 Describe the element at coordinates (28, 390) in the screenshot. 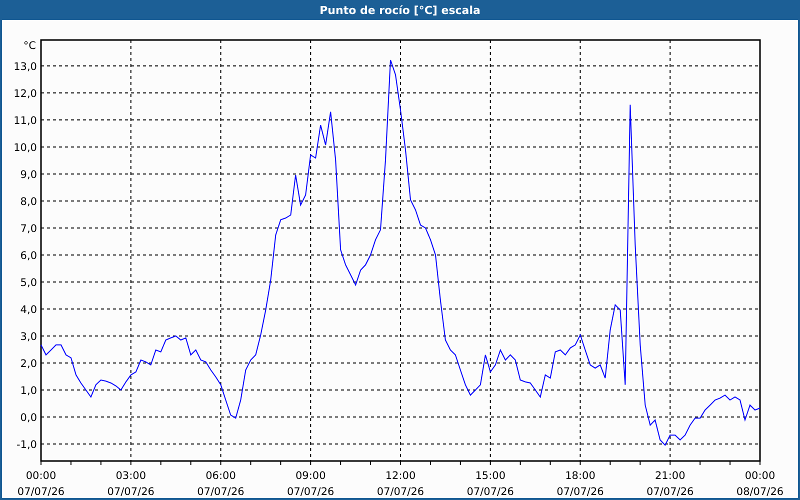

I see `axis-tick-label: 1,0` at that location.